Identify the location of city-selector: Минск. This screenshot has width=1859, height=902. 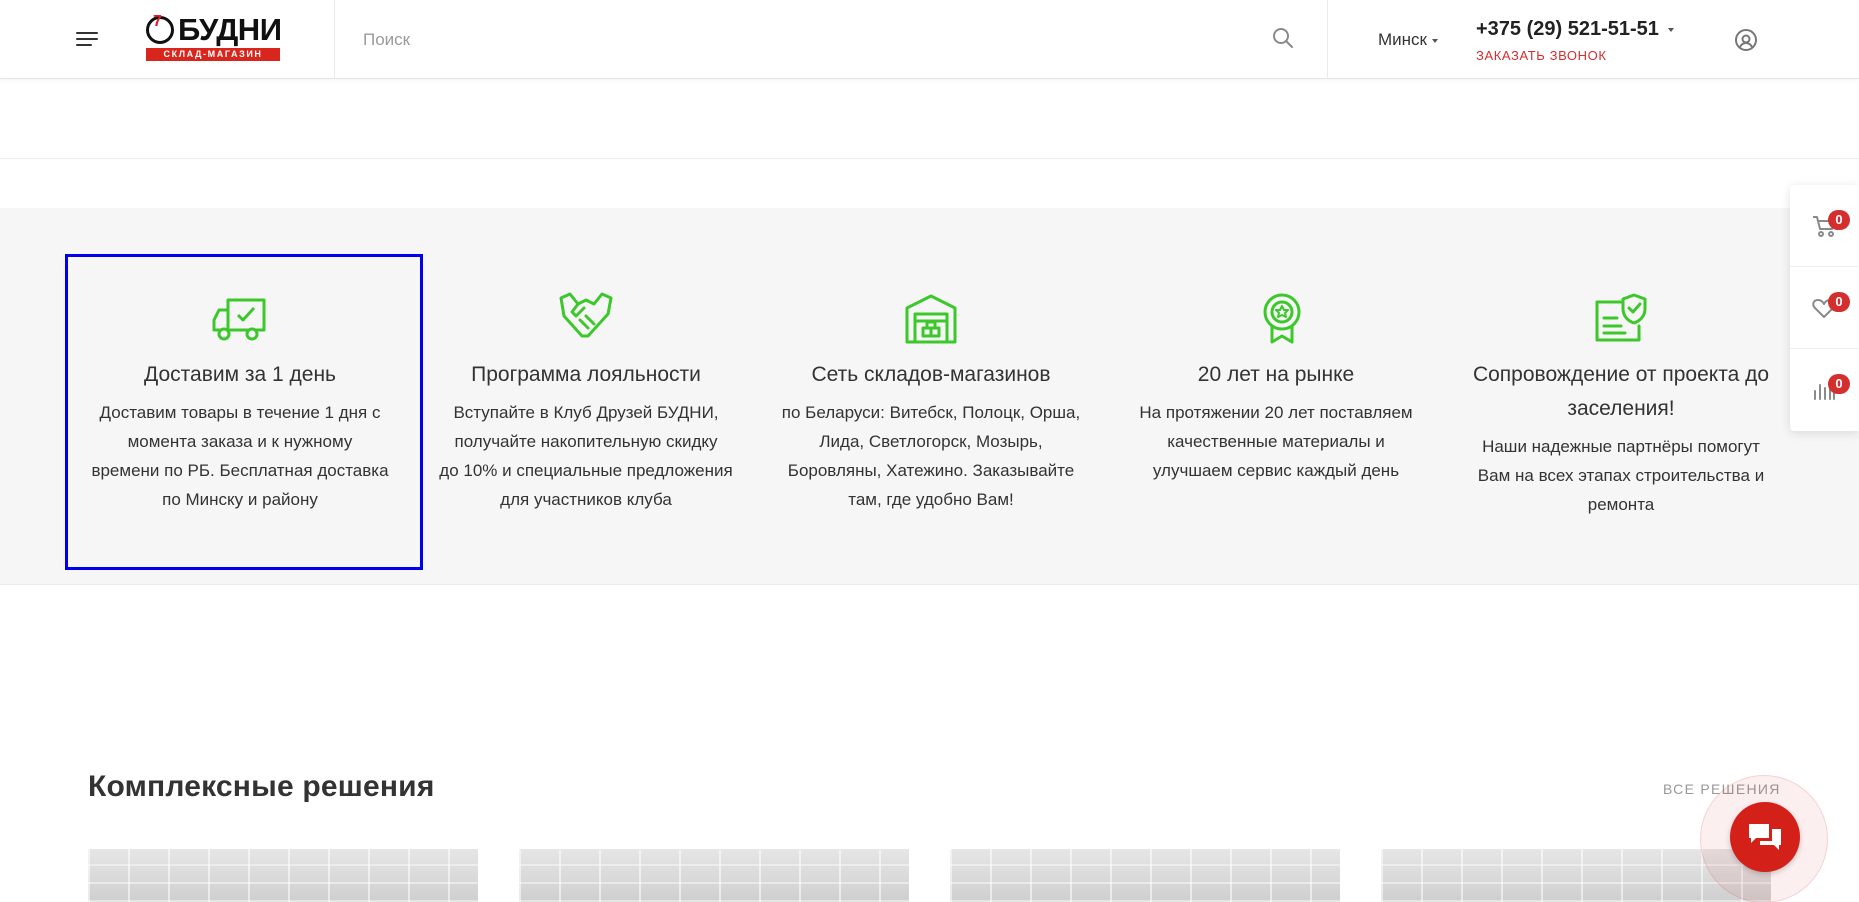
(1408, 40).